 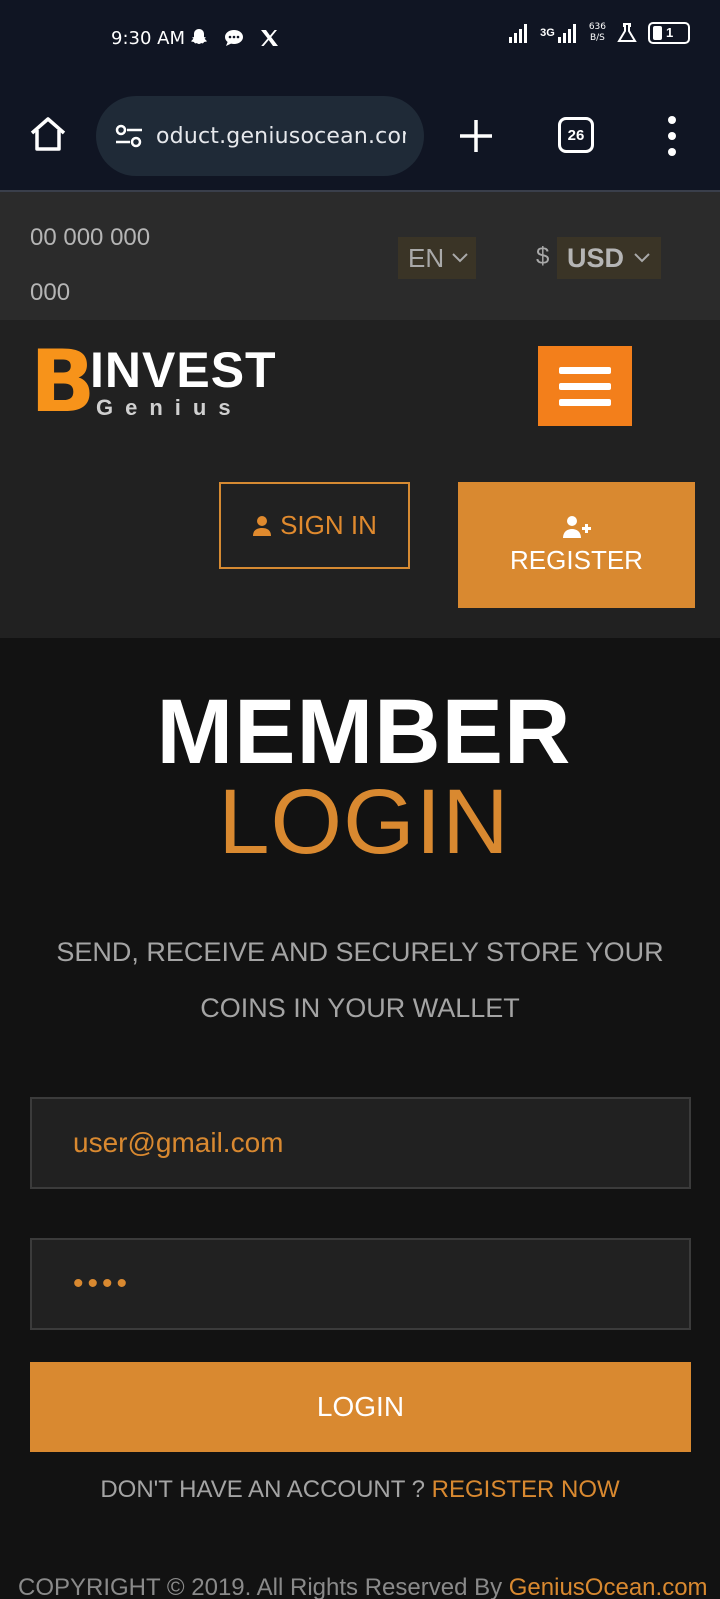 What do you see at coordinates (627, 32) in the screenshot?
I see `flask-icon` at bounding box center [627, 32].